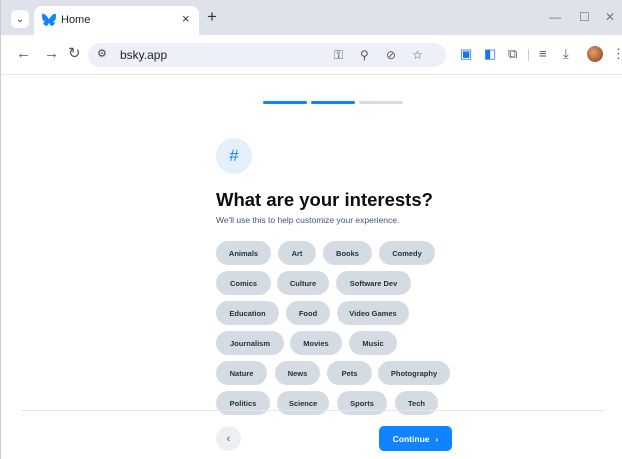  Describe the element at coordinates (373, 283) in the screenshot. I see `interest-chip: Software Dev` at that location.